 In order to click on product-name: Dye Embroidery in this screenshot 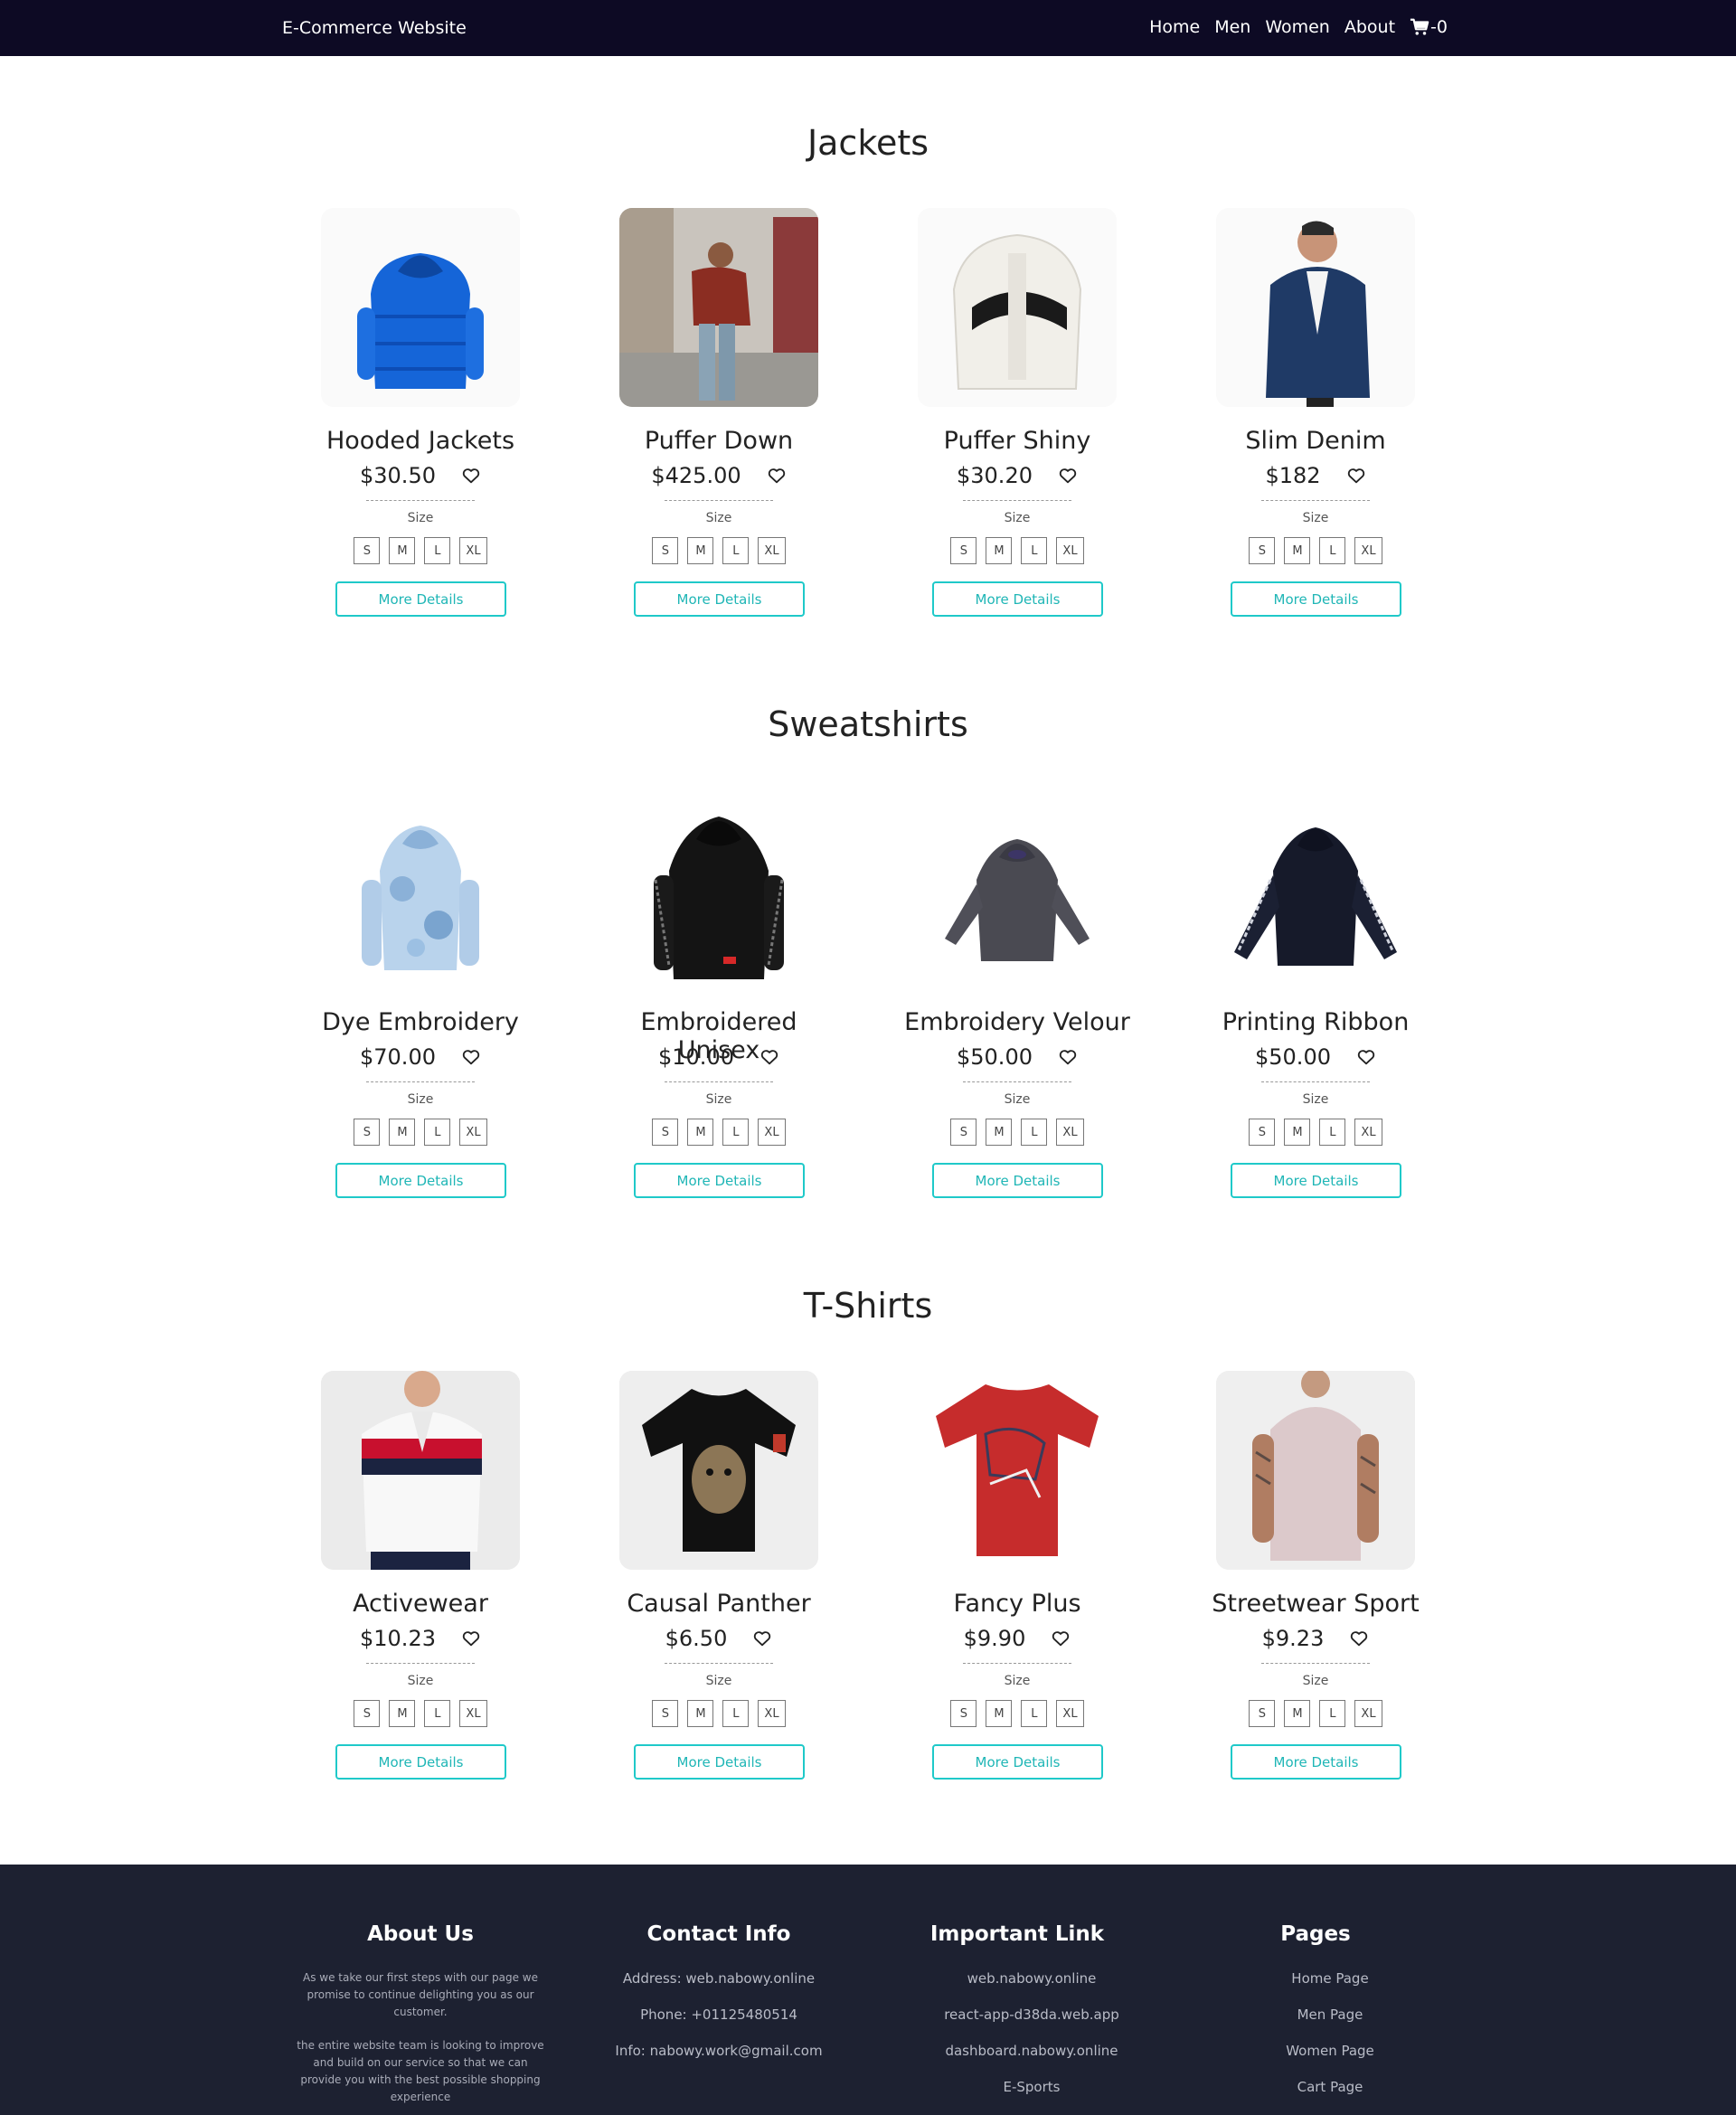, I will do `click(420, 1022)`.